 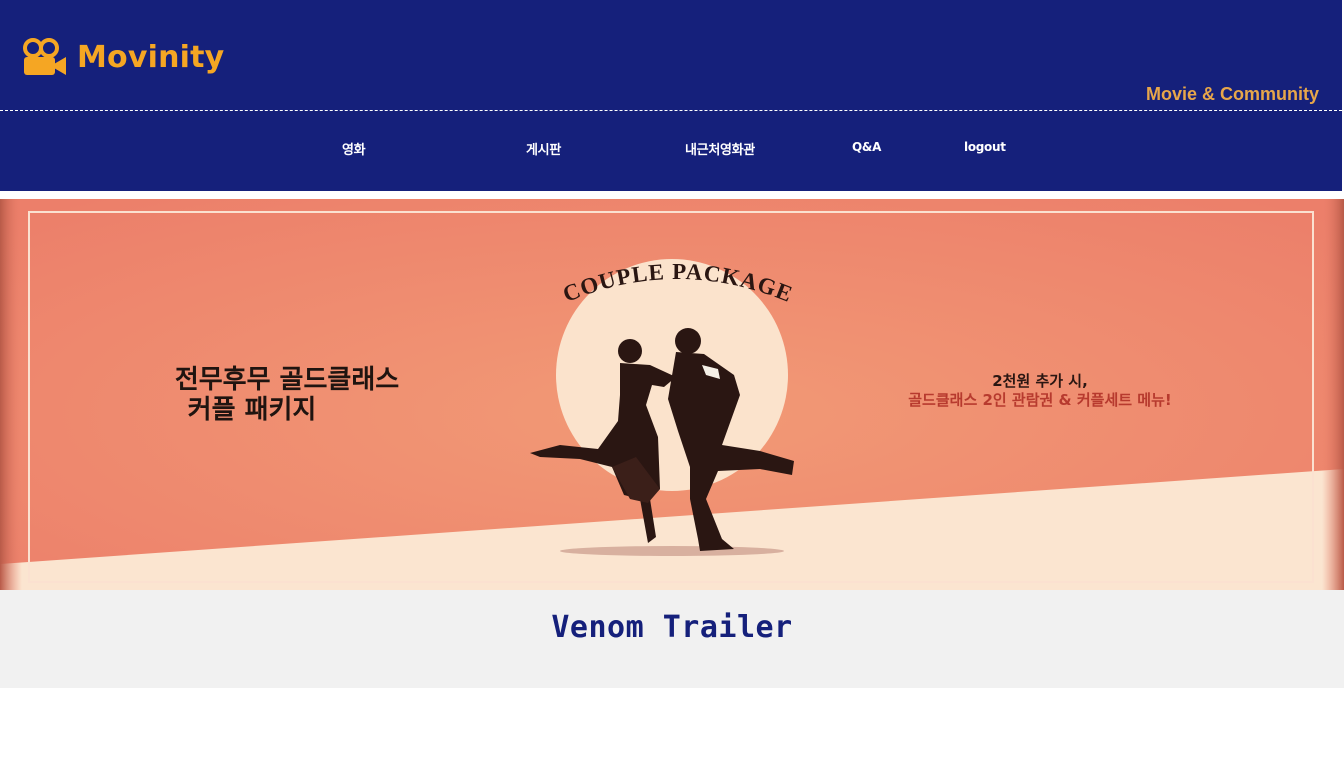 I want to click on nav-item-board: 게시판, so click(x=543, y=148).